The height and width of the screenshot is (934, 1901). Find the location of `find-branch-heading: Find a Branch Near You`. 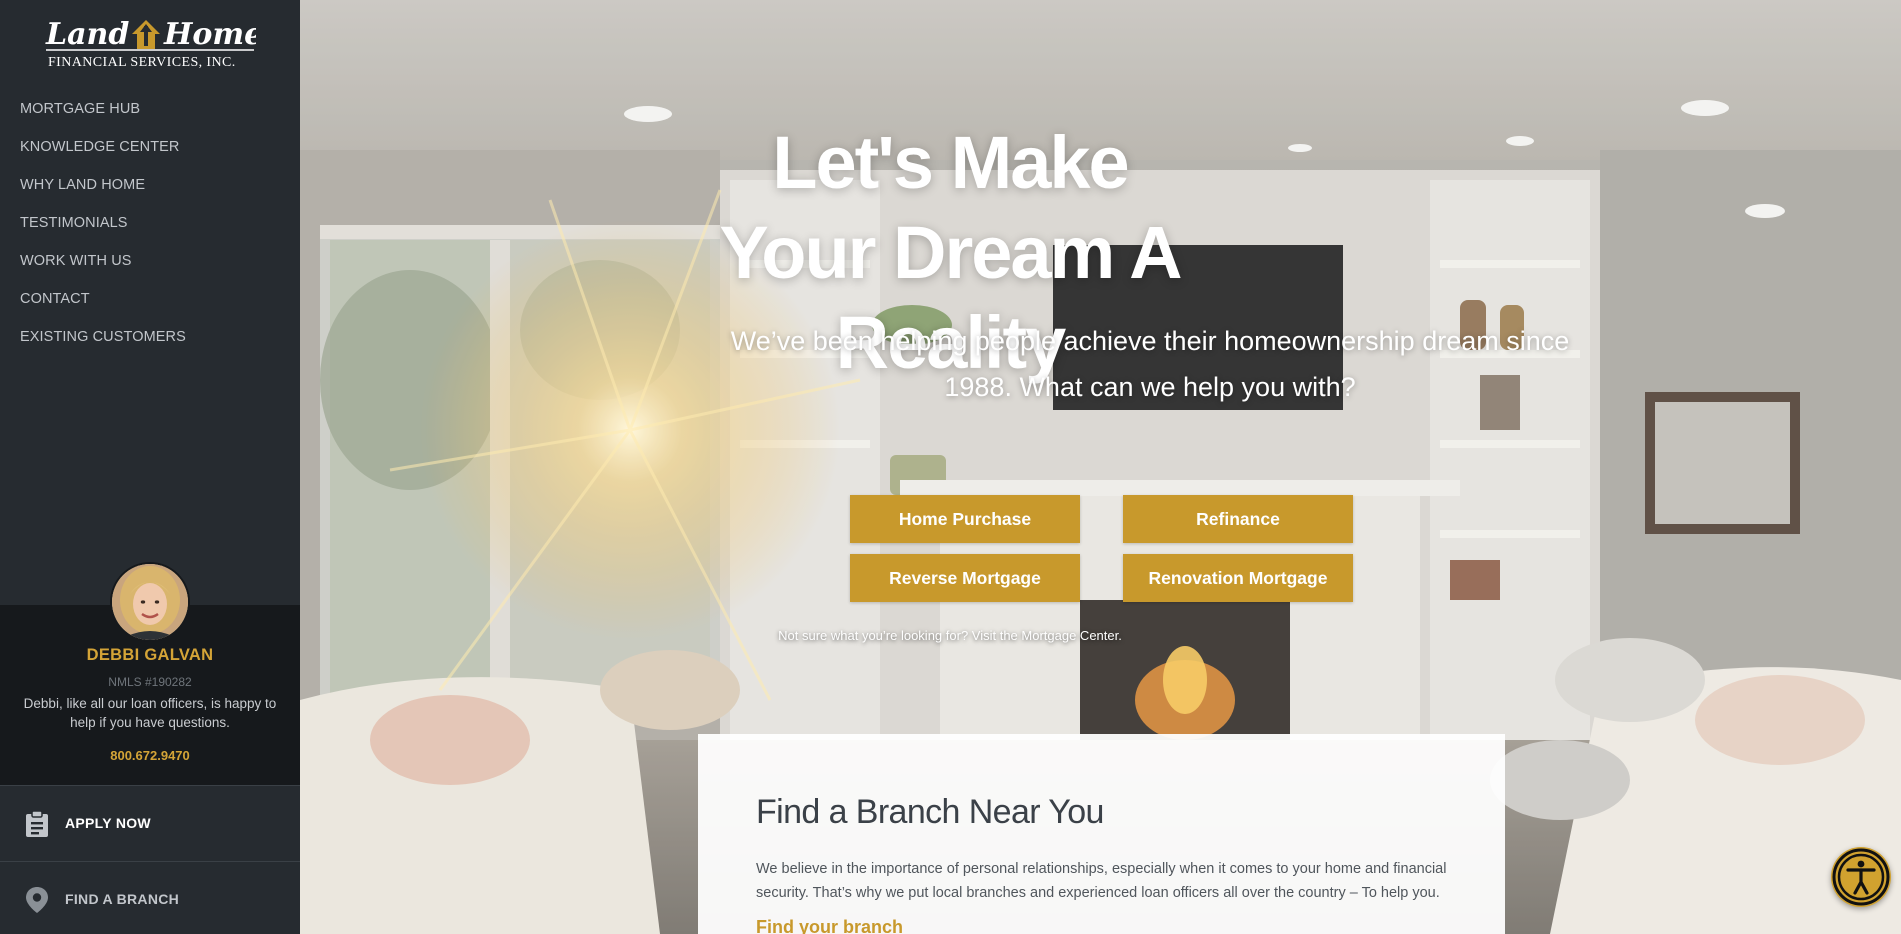

find-branch-heading: Find a Branch Near You is located at coordinates (930, 812).